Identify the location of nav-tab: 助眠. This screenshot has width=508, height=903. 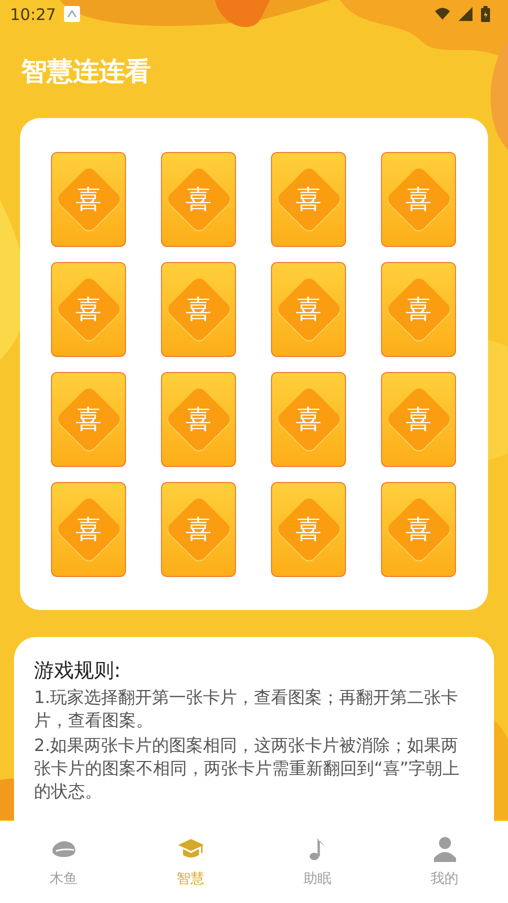
(317, 862).